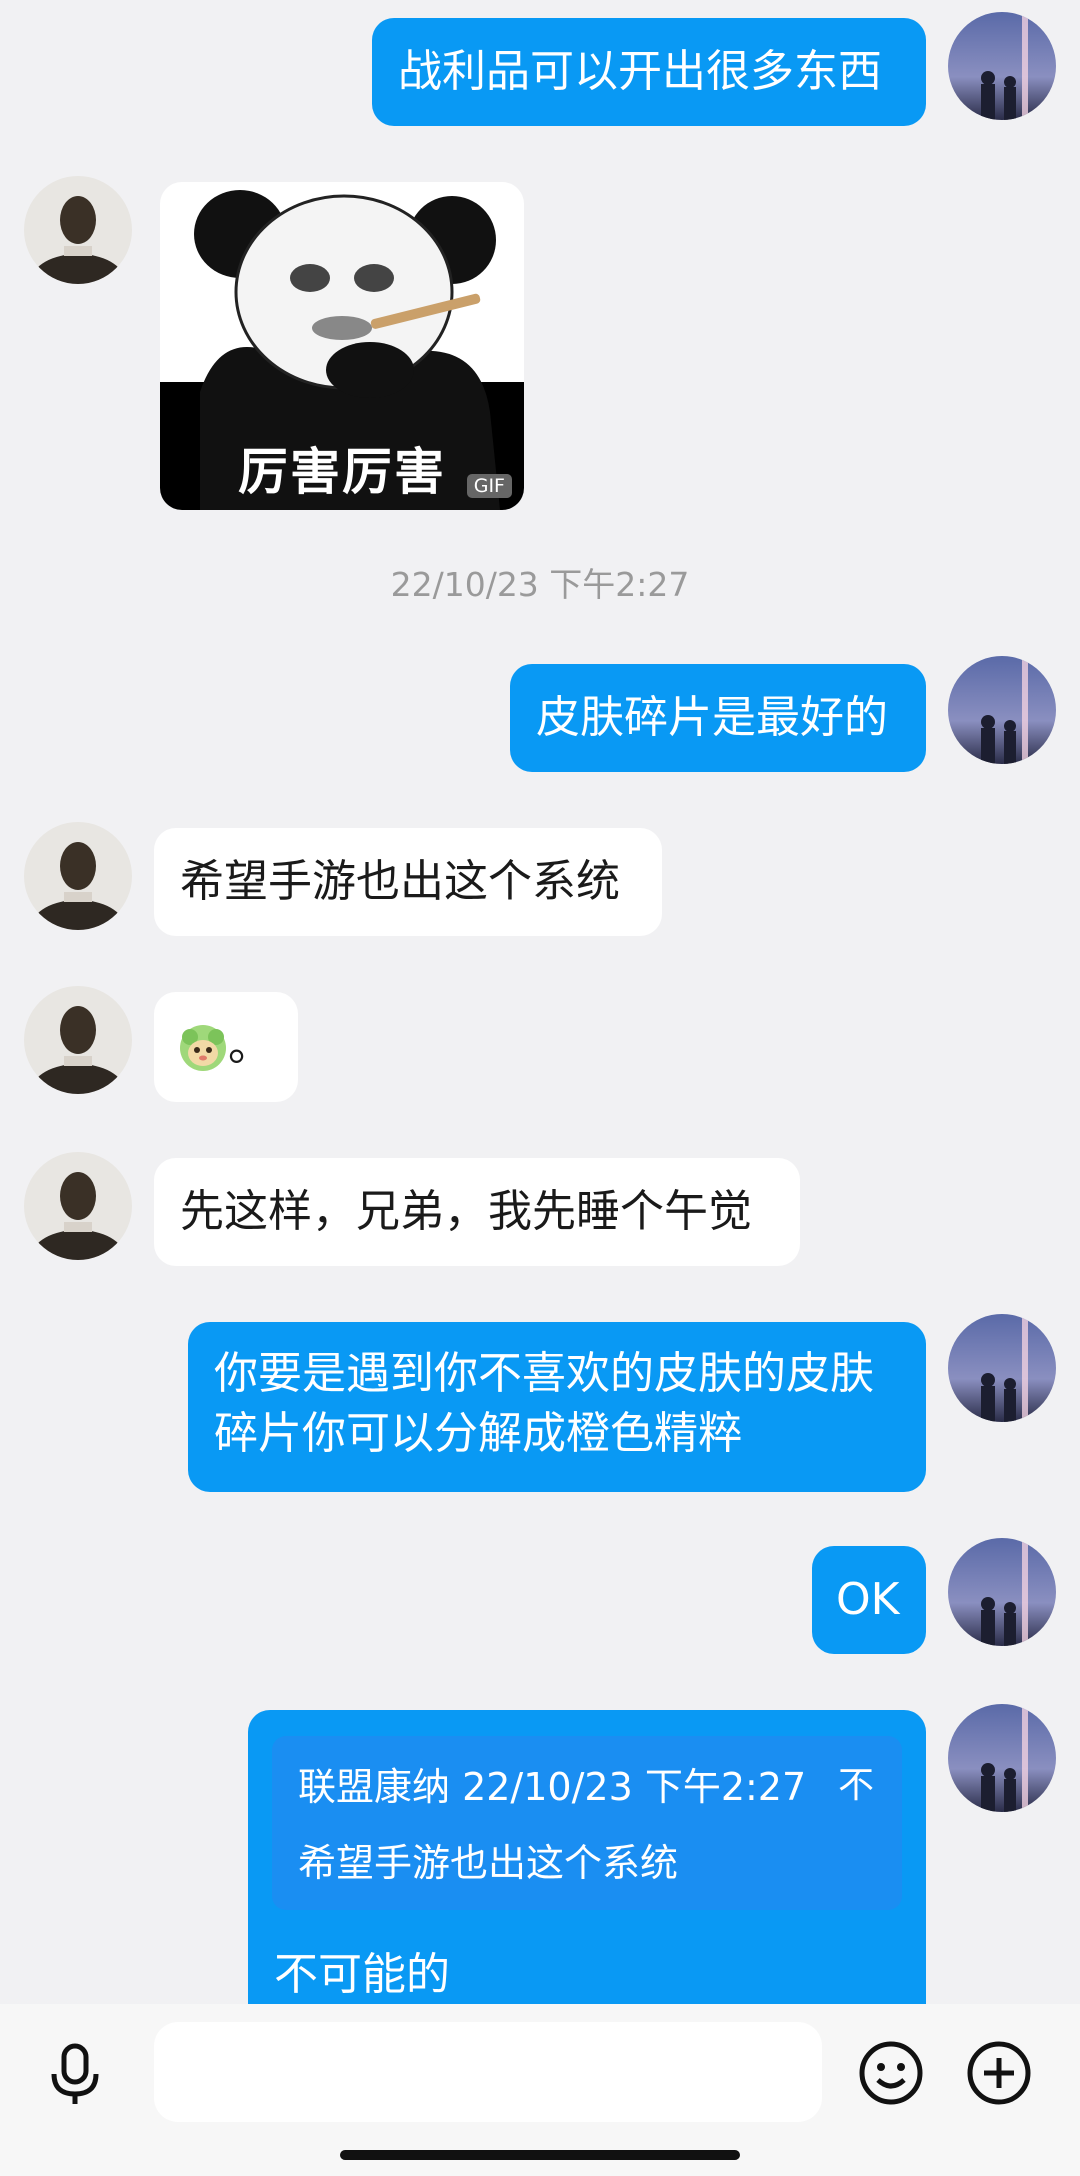 Image resolution: width=1080 pixels, height=2176 pixels. I want to click on quote-sender-time: 联盟康纳 22/10/23 下午2:27, so click(552, 1787).